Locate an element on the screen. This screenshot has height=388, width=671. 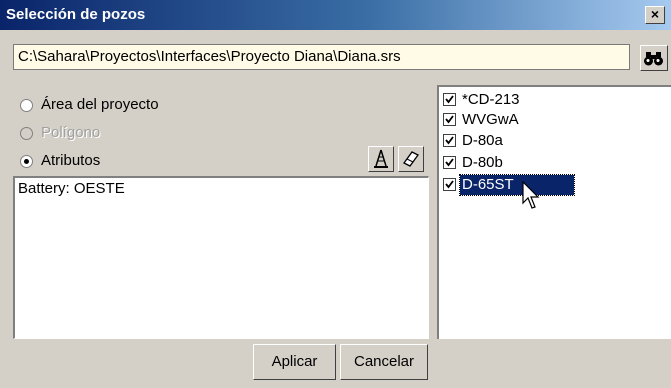
radio-label: Polígono is located at coordinates (71, 132).